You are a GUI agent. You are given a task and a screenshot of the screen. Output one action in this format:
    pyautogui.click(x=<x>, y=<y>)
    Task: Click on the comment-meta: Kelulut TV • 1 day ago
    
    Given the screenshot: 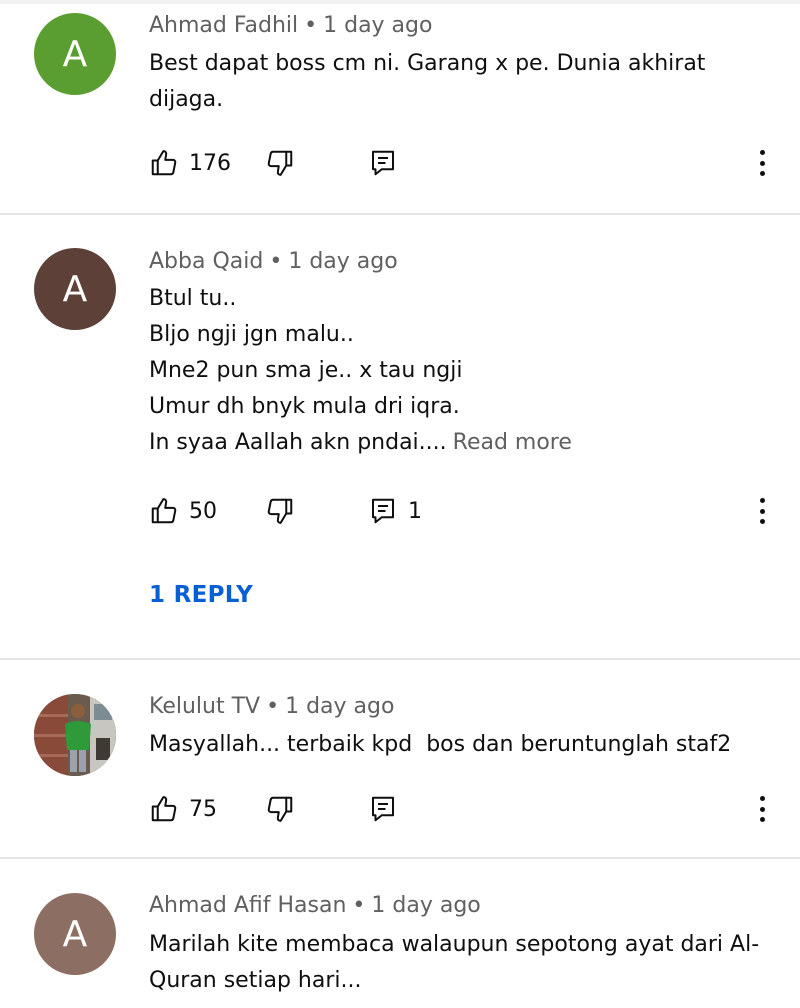 What is the action you would take?
    pyautogui.click(x=271, y=706)
    